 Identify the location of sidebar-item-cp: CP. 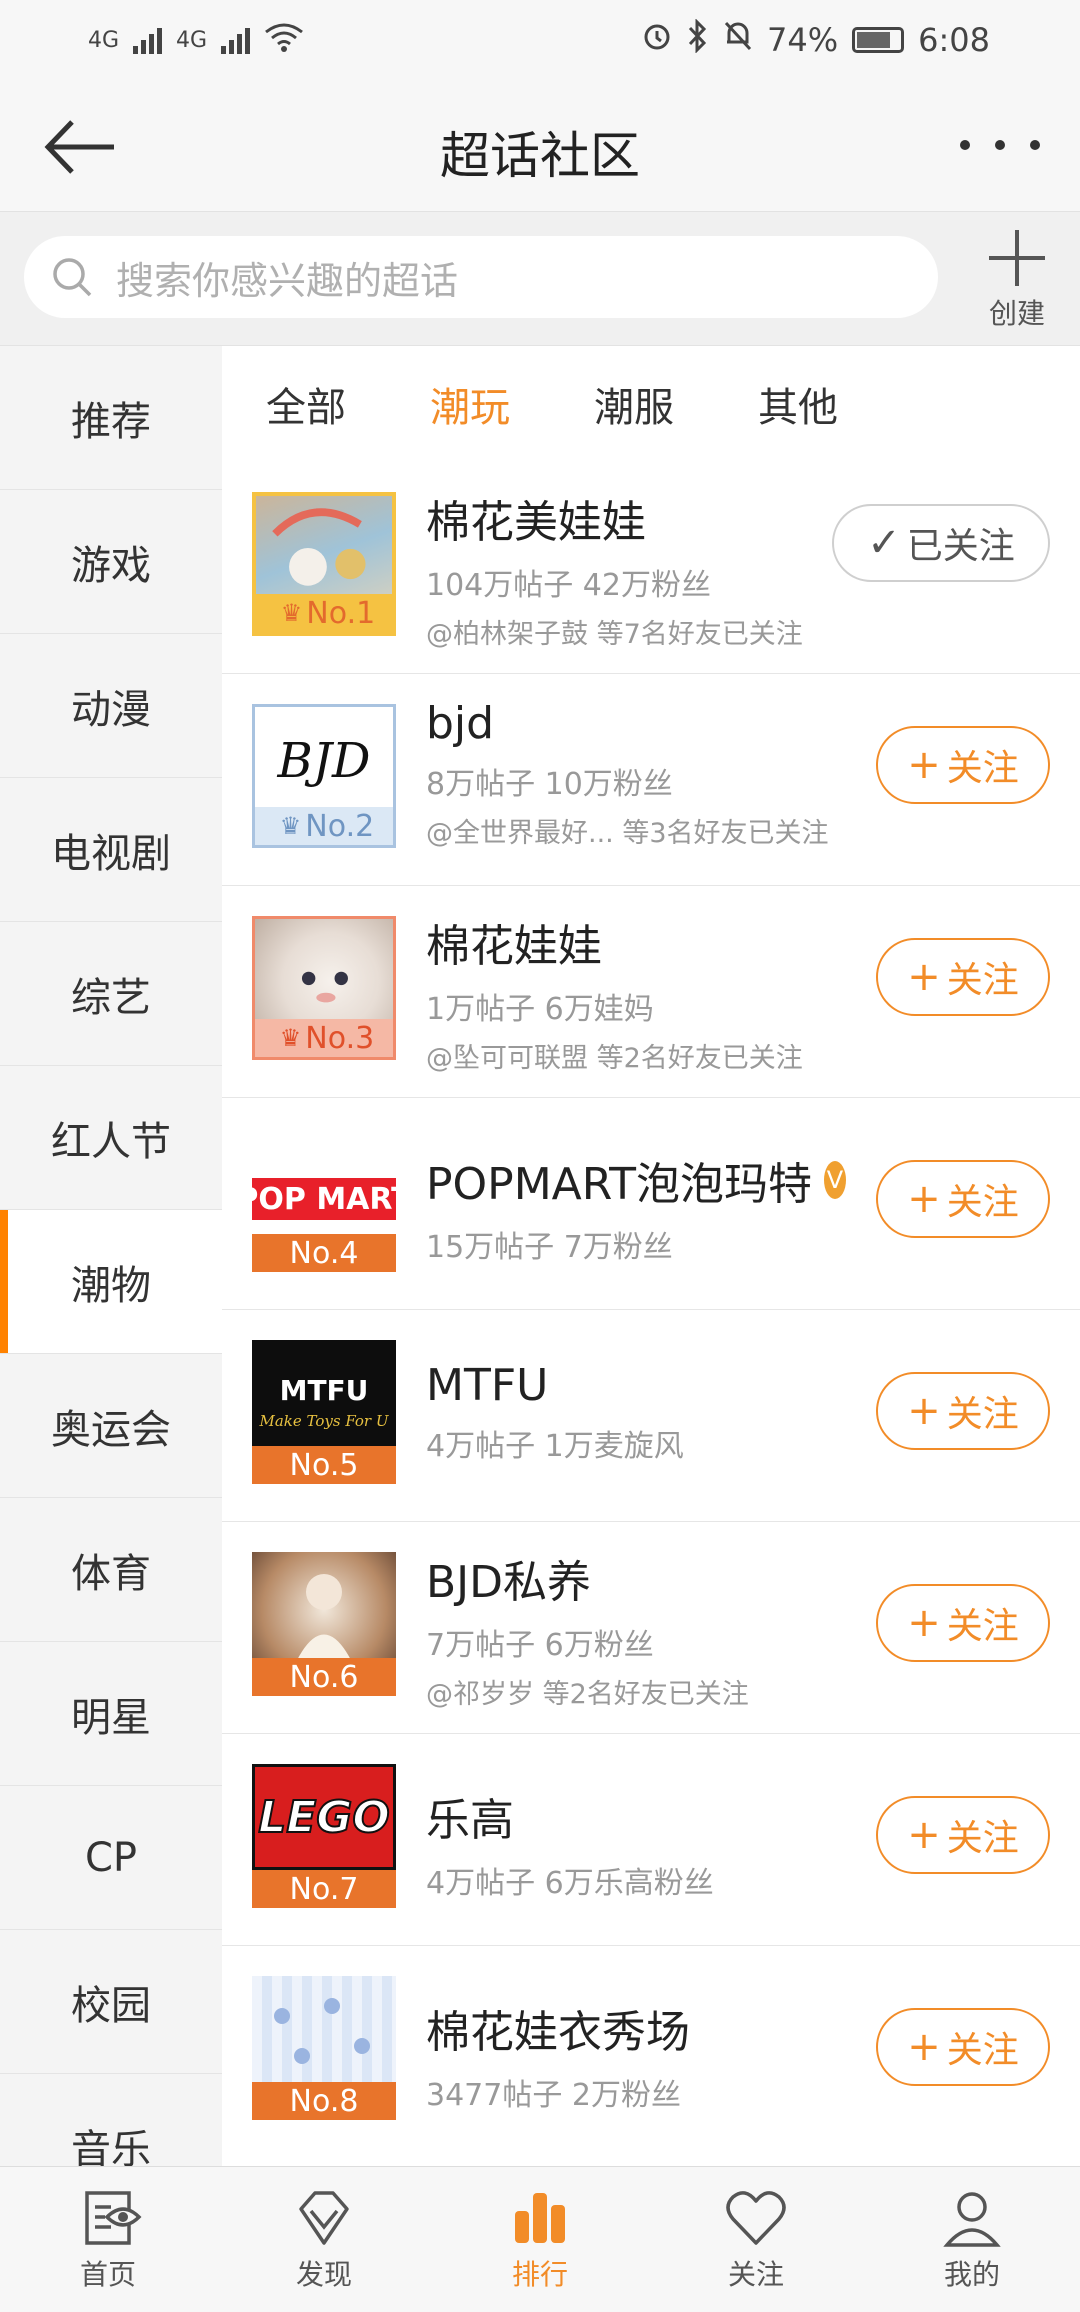
(111, 1858).